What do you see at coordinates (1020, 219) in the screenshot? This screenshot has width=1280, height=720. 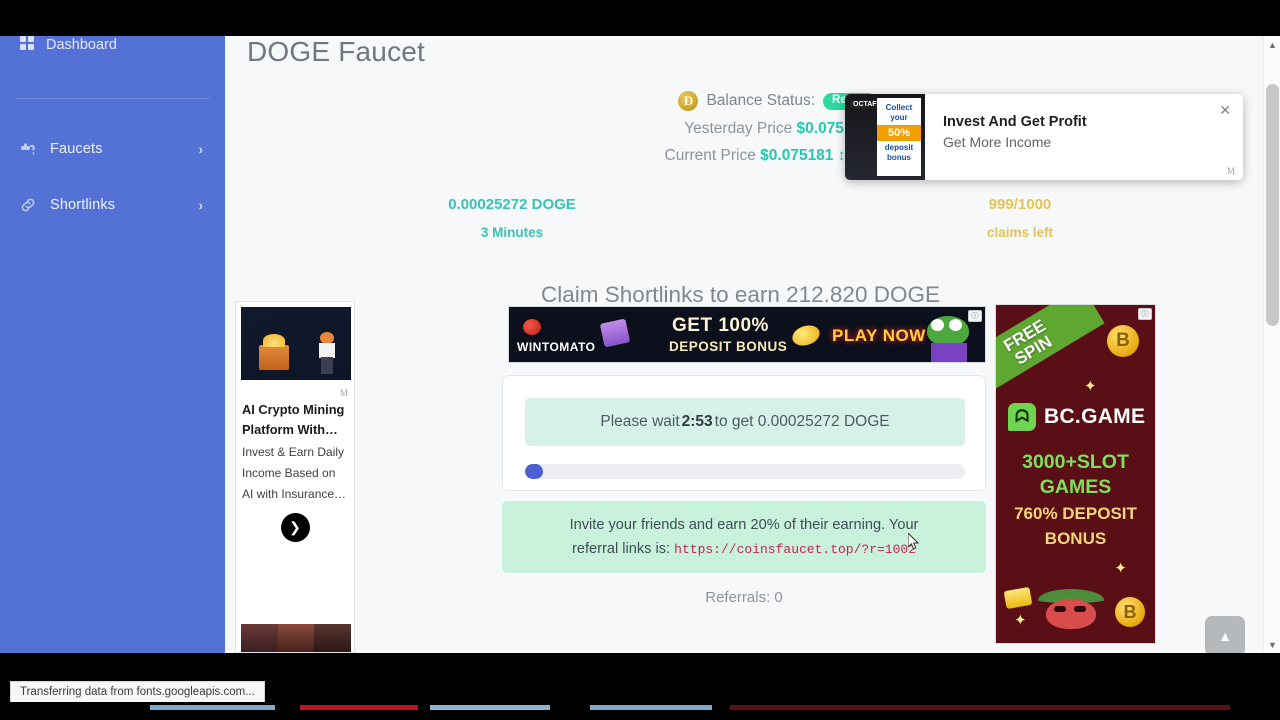 I see `claims-stats: 999/1000 claims left` at bounding box center [1020, 219].